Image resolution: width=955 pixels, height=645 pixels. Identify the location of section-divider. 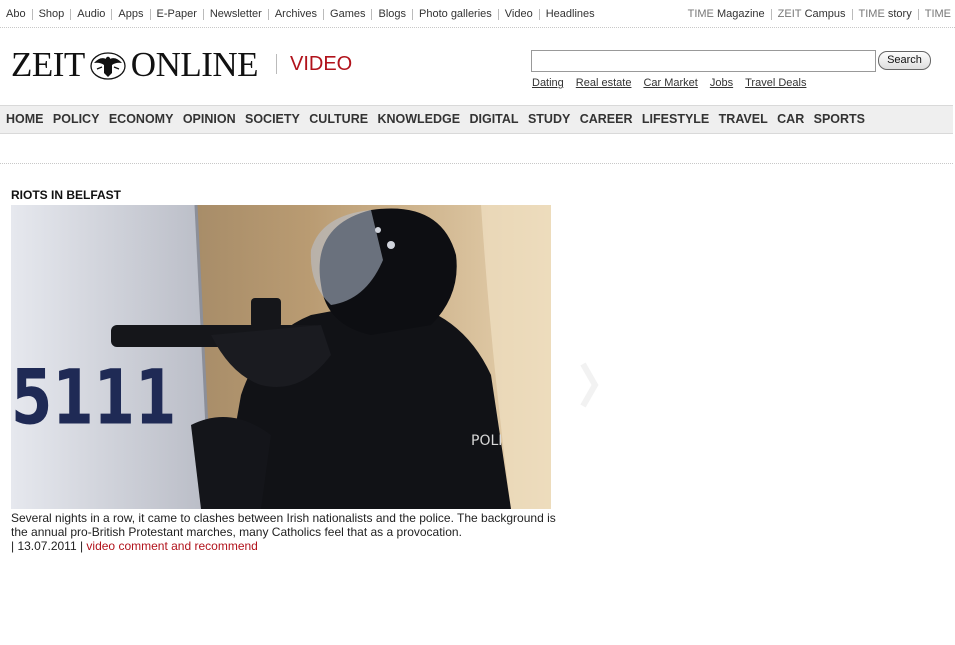
(476, 163).